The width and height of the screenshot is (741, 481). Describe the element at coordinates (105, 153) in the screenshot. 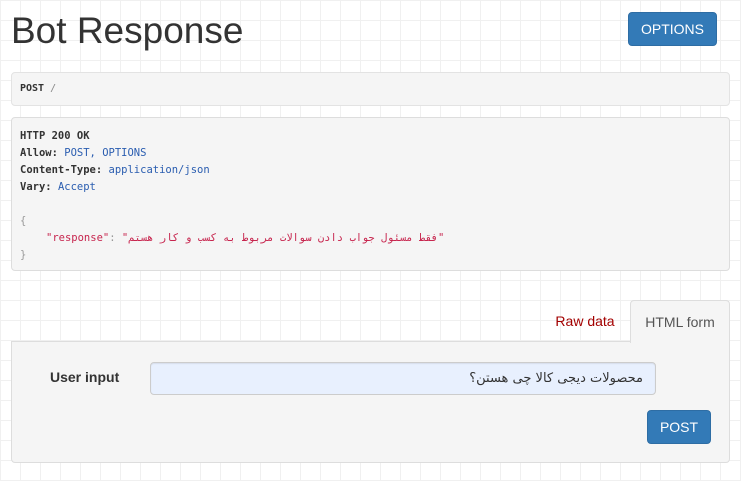

I see `header-value: POST, OPTIONS` at that location.